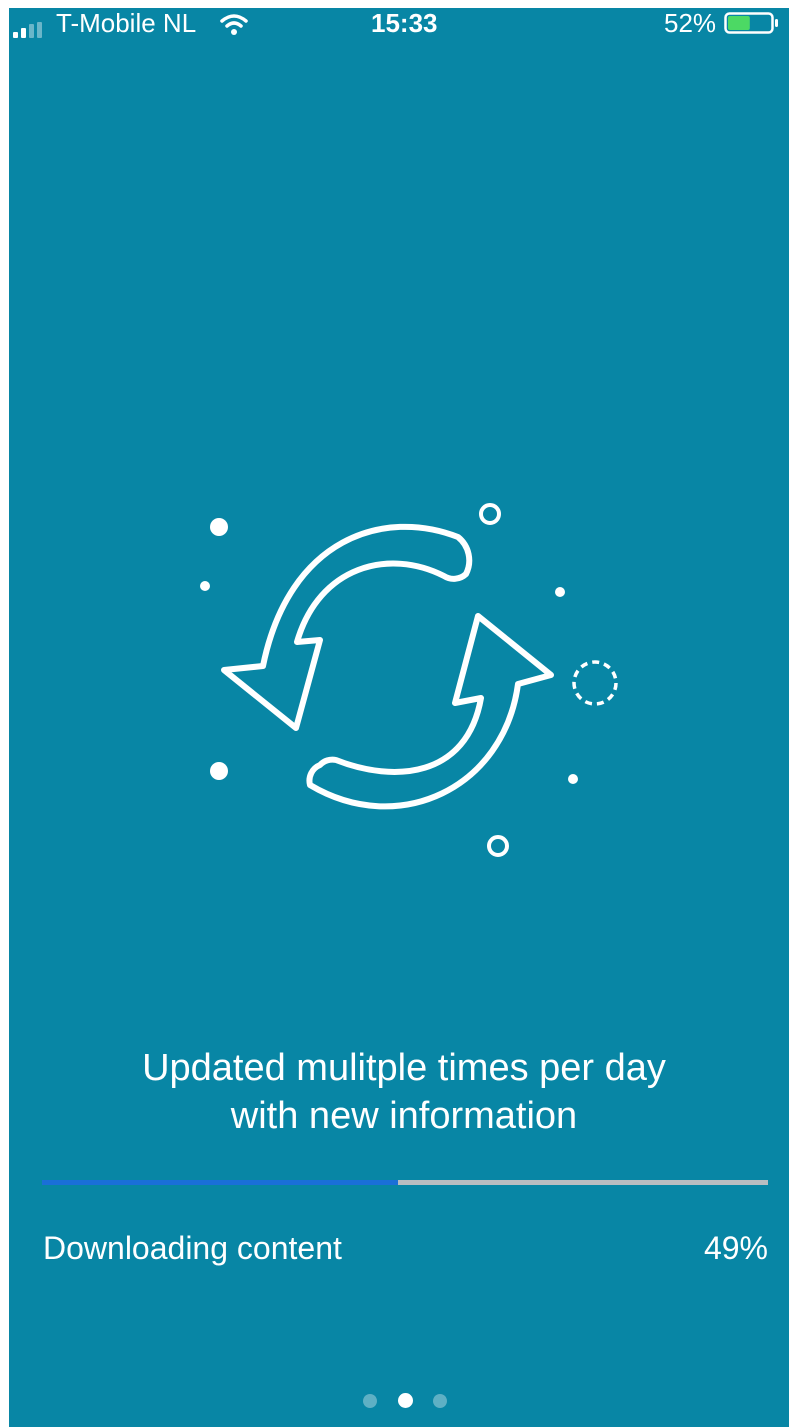 Image resolution: width=789 pixels, height=1427 pixels. What do you see at coordinates (192, 1248) in the screenshot?
I see `download-status-label: Downloading content` at bounding box center [192, 1248].